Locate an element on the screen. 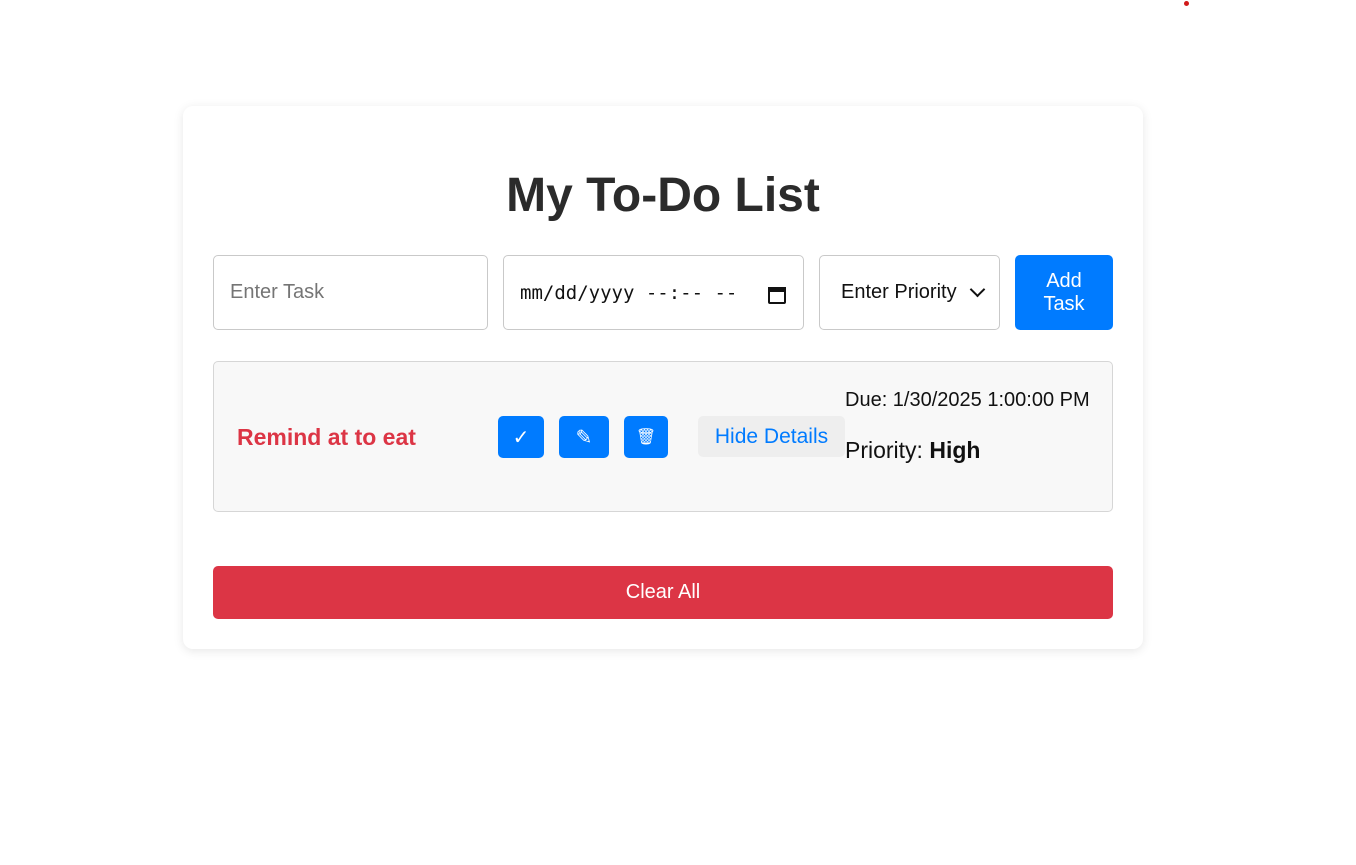 The height and width of the screenshot is (865, 1356). calendar-icon is located at coordinates (776, 294).